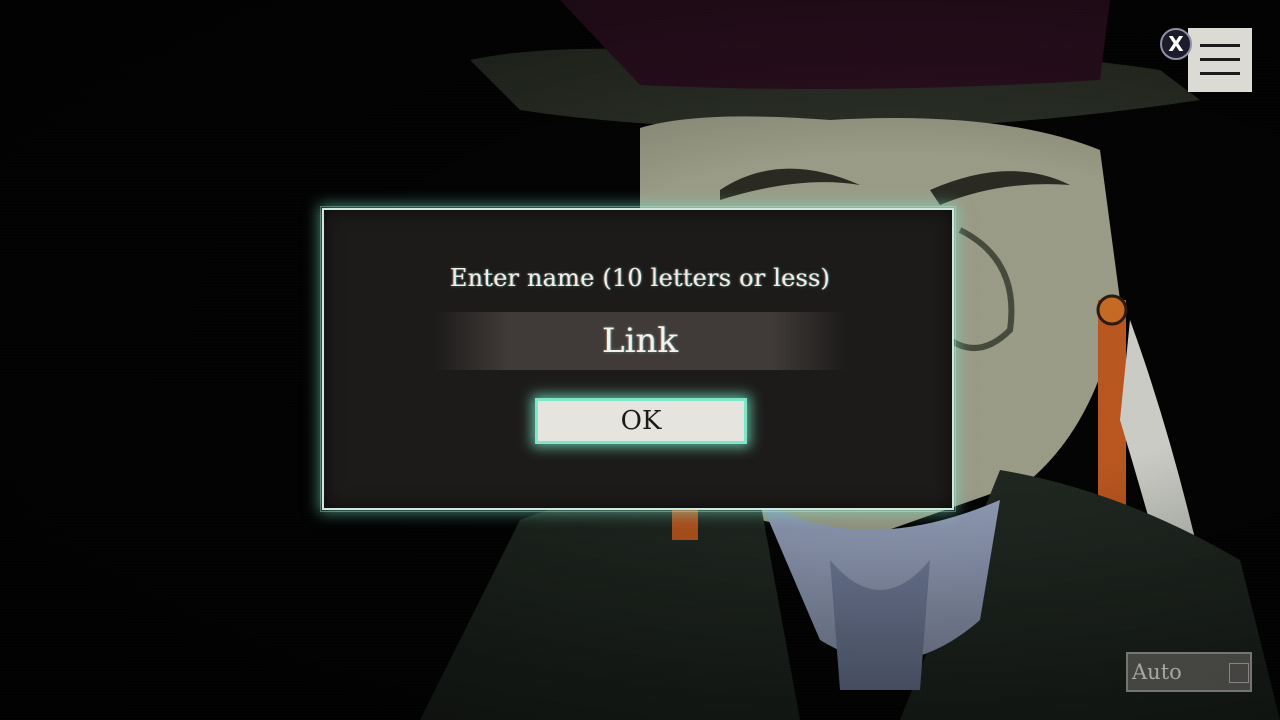 The width and height of the screenshot is (1280, 720). I want to click on menu-button, so click(1220, 60).